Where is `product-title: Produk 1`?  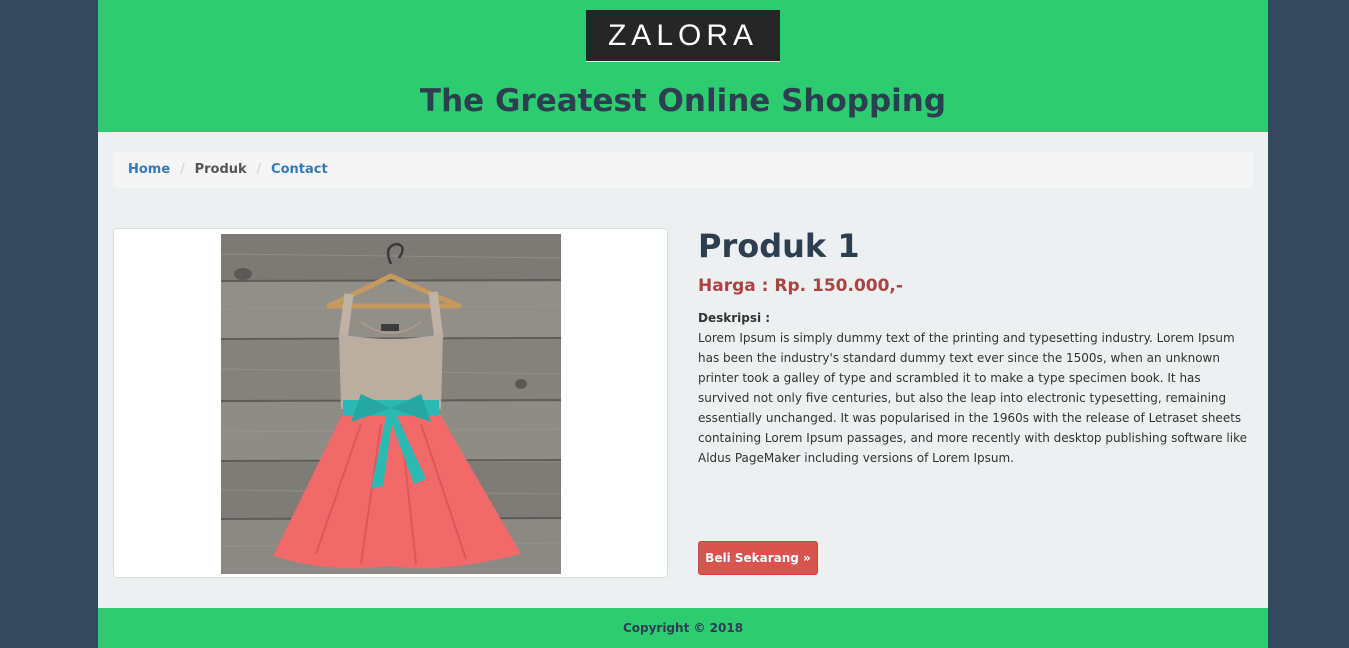
product-title: Produk 1 is located at coordinates (779, 246).